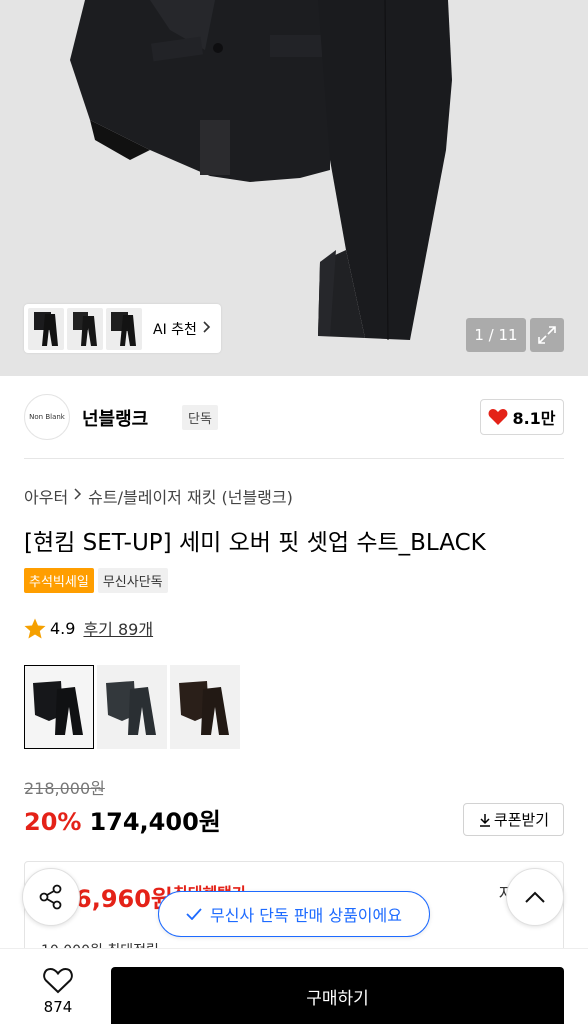 Image resolution: width=588 pixels, height=1024 pixels. I want to click on check-icon, so click(194, 914).